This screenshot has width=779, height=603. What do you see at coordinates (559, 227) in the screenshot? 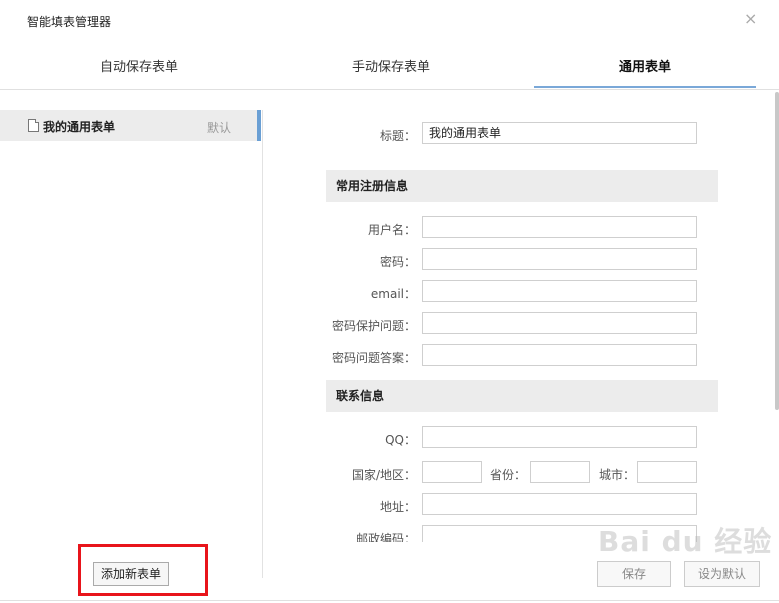
I see `username-input` at bounding box center [559, 227].